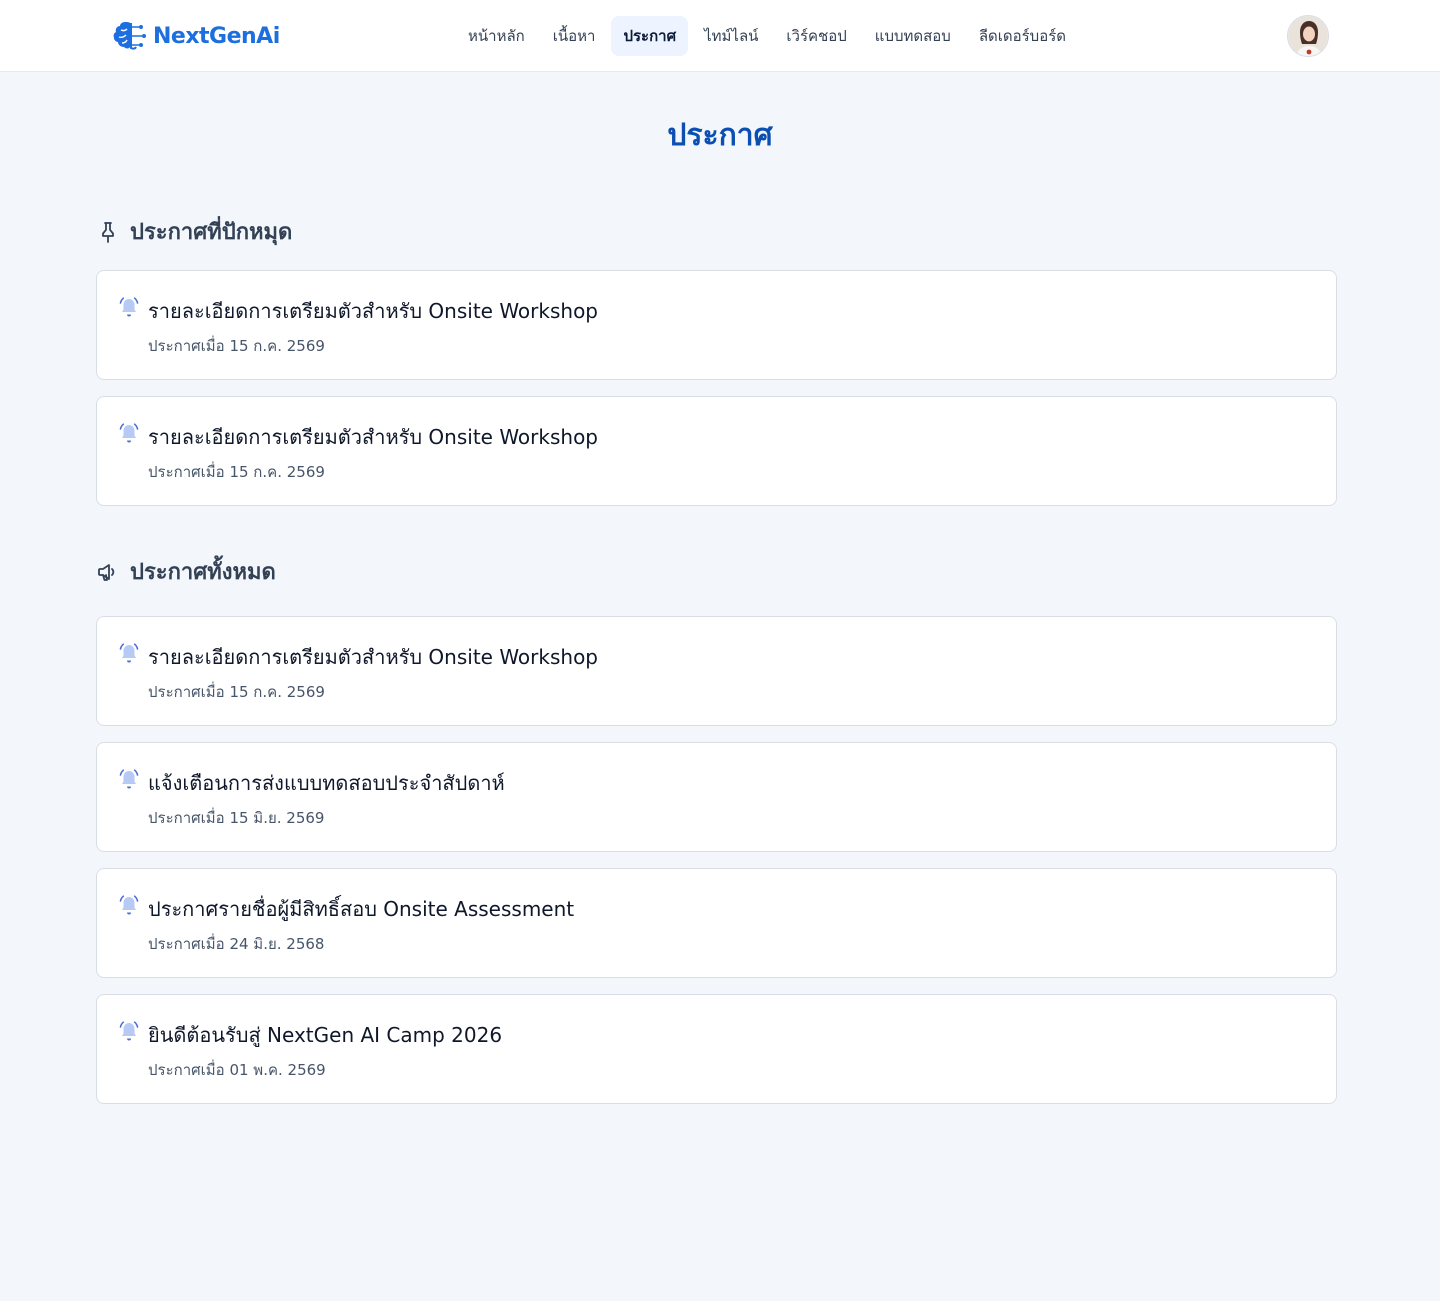 The width and height of the screenshot is (1440, 1301). I want to click on nav-item-timeline: ไทม์ไลน์, so click(731, 36).